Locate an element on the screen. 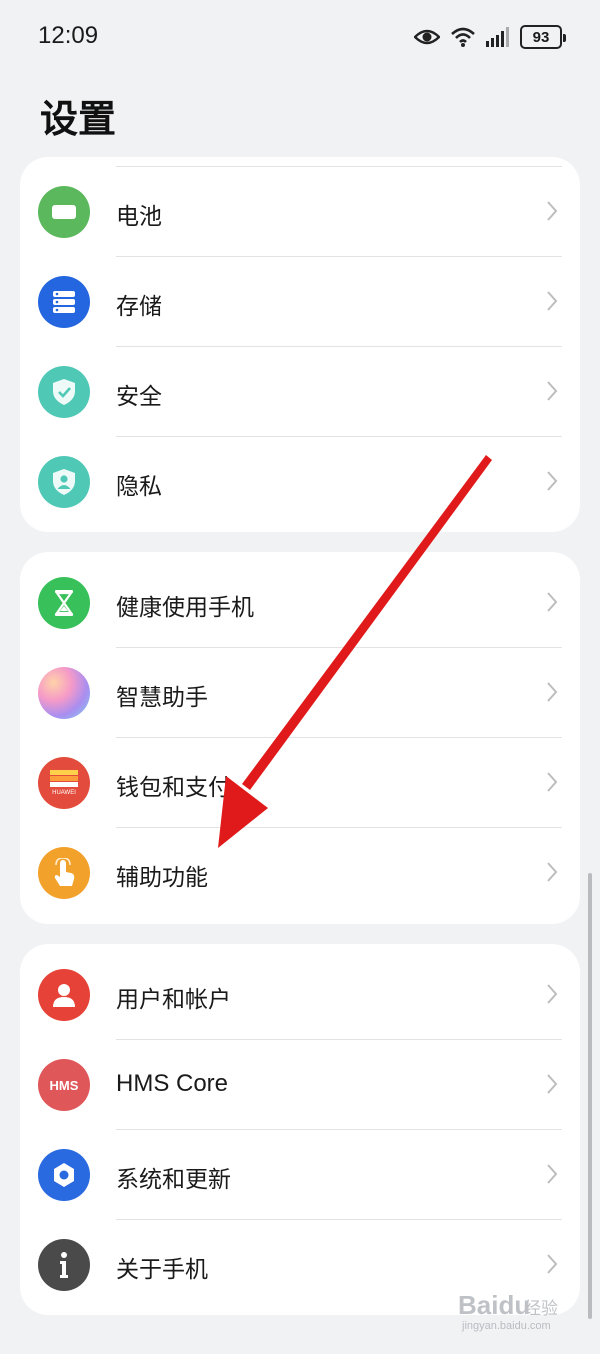 The image size is (600, 1354). setting-label: 用户和帐户 is located at coordinates (173, 1000).